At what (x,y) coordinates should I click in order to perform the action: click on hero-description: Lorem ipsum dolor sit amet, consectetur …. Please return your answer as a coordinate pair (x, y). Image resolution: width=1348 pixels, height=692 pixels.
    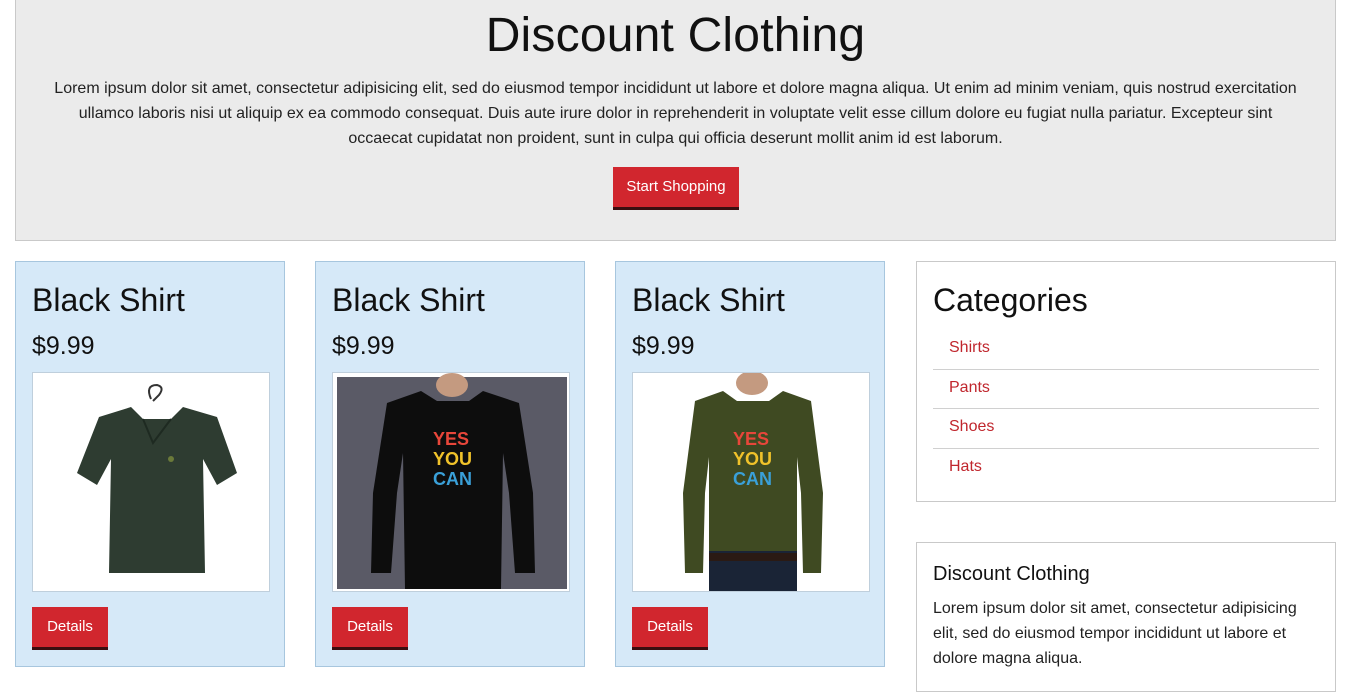
    Looking at the image, I should click on (675, 113).